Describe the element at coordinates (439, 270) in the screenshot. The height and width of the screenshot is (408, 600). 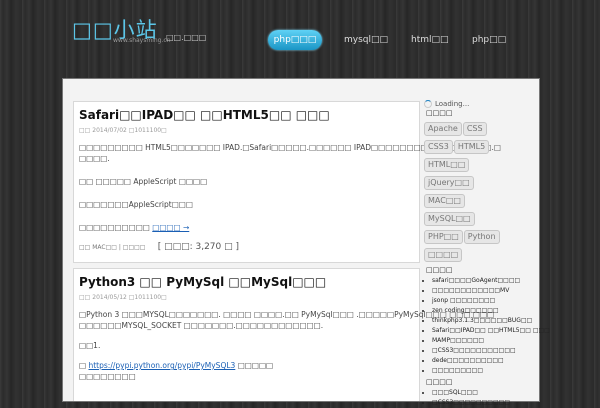
I see `recent-posts-heading: □□□□` at that location.